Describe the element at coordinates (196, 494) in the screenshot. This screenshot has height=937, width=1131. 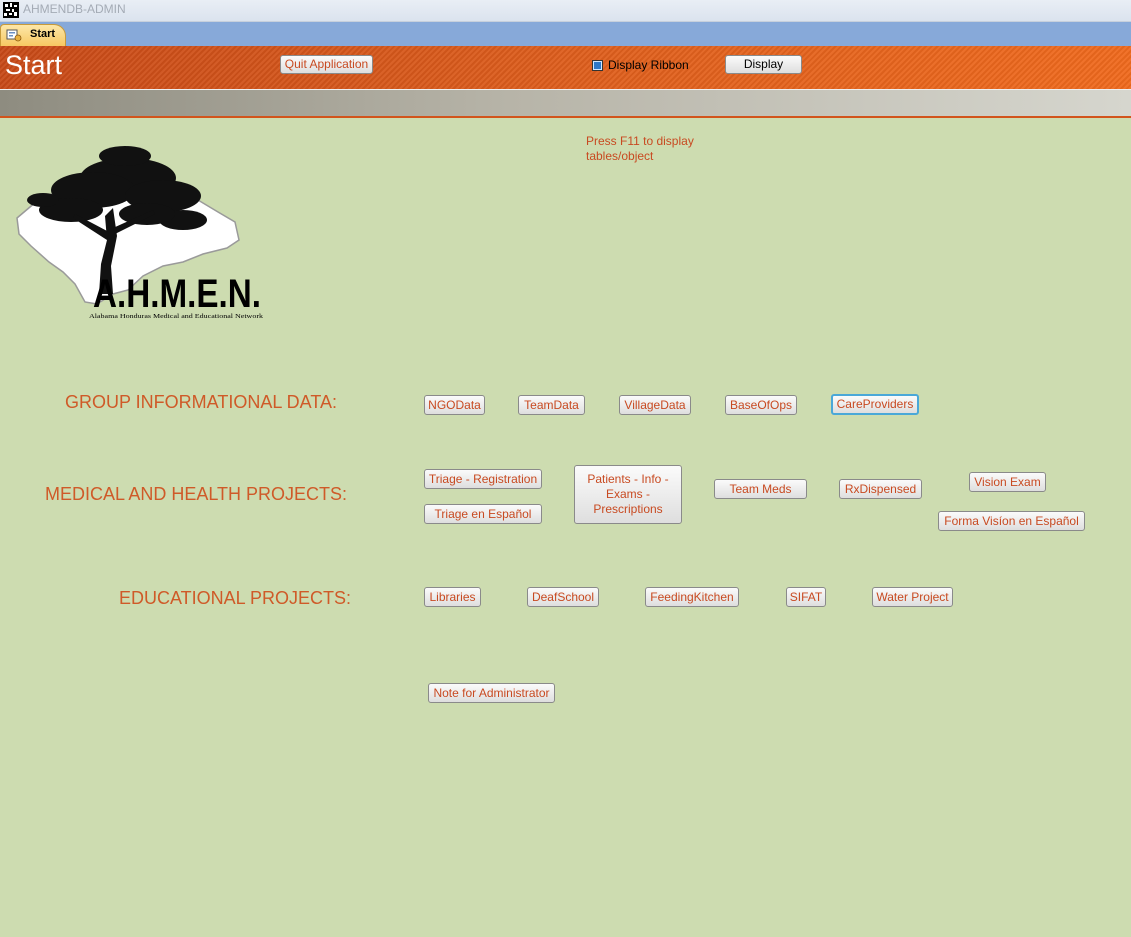
I see `medical-health-projects-heading: MEDICAL AND HEALTH PROJECTS:` at that location.